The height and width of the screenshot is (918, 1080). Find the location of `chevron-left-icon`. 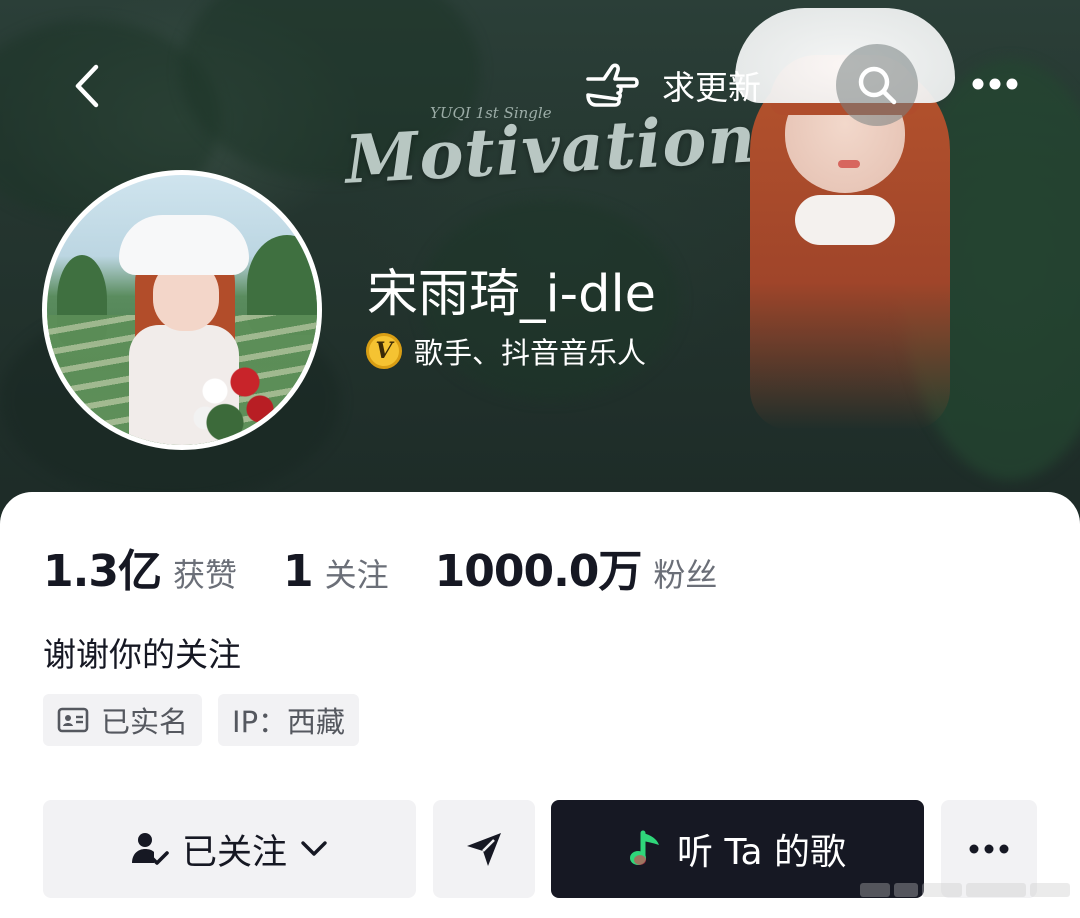

chevron-left-icon is located at coordinates (87, 86).